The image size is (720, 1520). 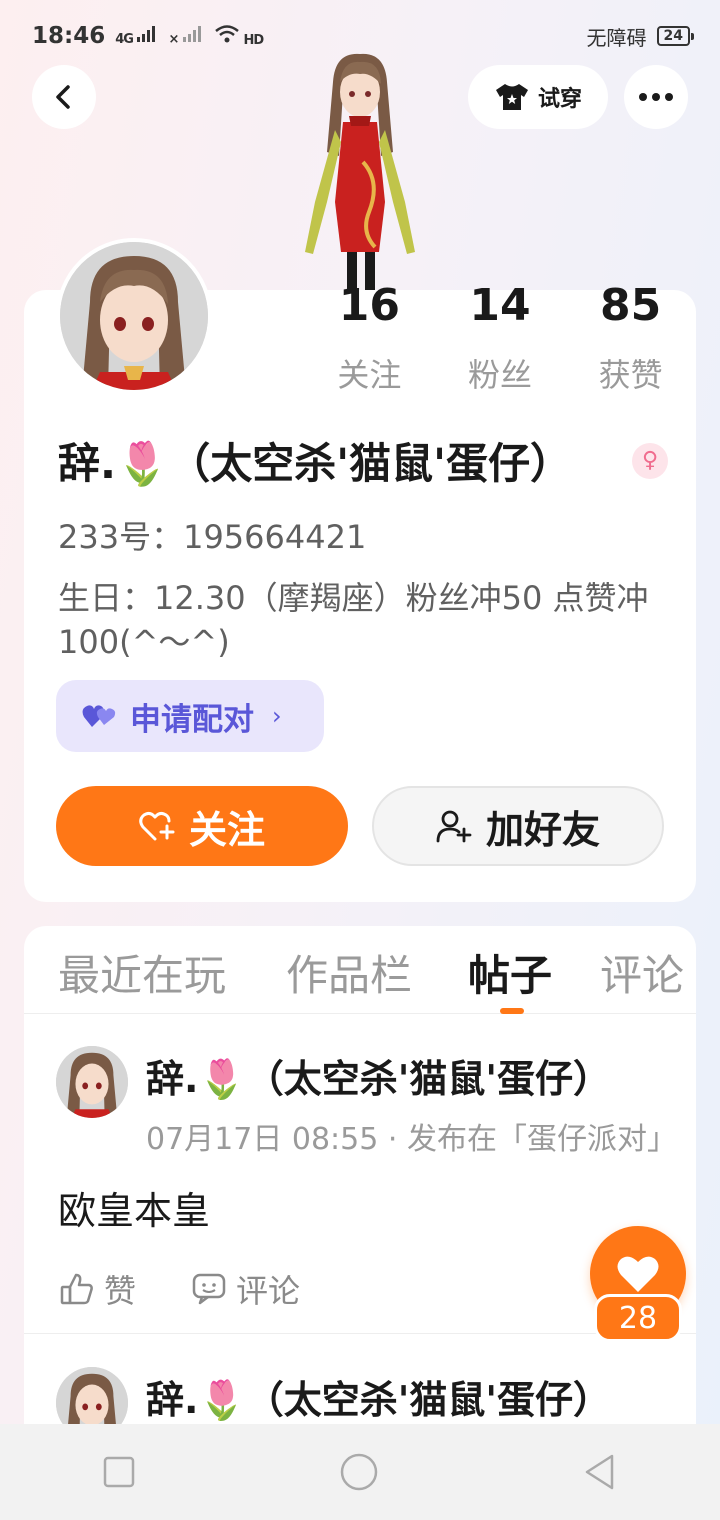 I want to click on like-action: 赞, so click(x=98, y=1289).